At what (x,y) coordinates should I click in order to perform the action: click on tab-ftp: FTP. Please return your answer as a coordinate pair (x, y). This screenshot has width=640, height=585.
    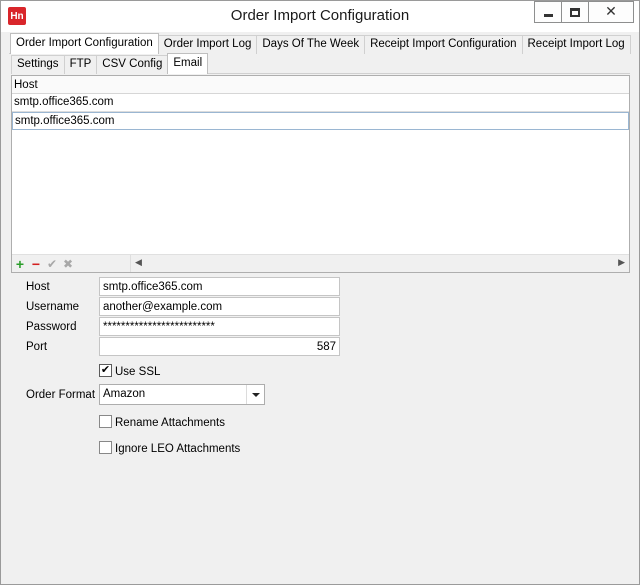
    Looking at the image, I should click on (80, 64).